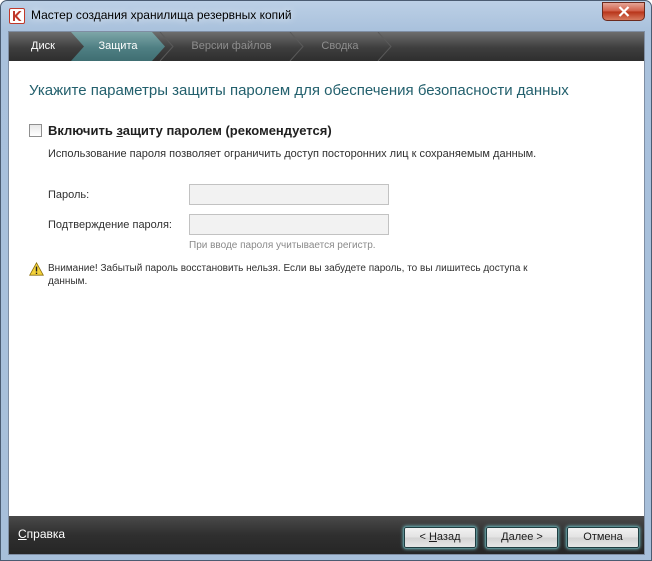 The width and height of the screenshot is (652, 561). I want to click on step-file-versions: Версии файлов, so click(231, 46).